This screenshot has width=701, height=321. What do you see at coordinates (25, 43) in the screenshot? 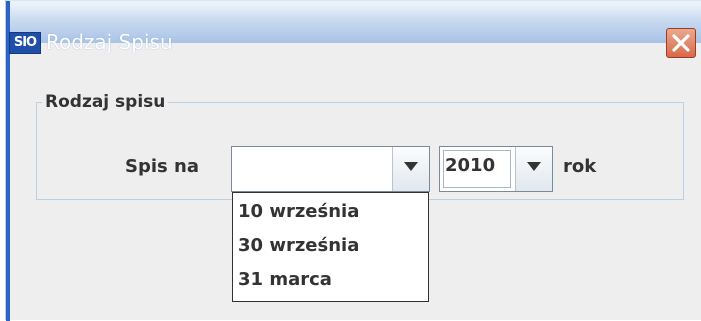
I see `app-logo-icon: SIO` at bounding box center [25, 43].